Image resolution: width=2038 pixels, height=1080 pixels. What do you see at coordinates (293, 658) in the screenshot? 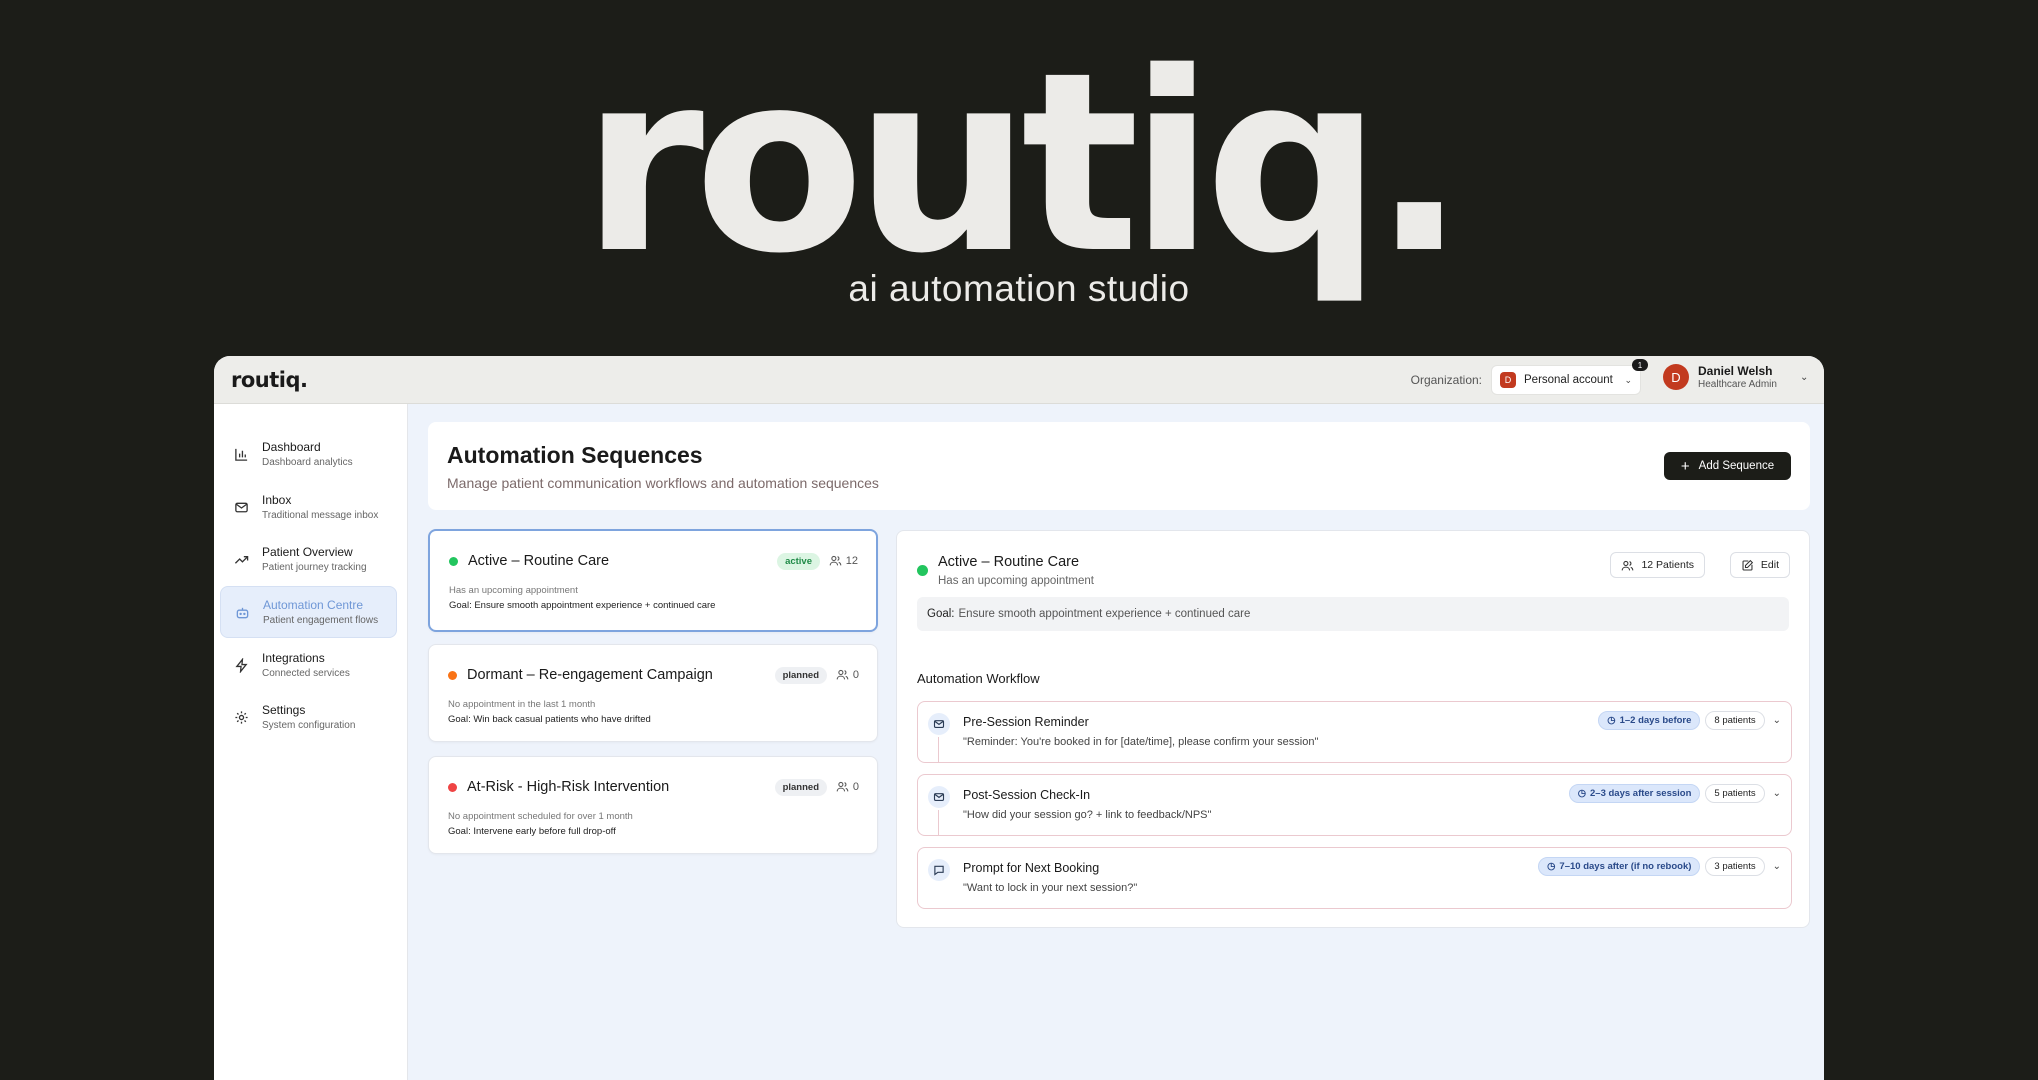
I see `sidebar-item-title: Integrations` at bounding box center [293, 658].